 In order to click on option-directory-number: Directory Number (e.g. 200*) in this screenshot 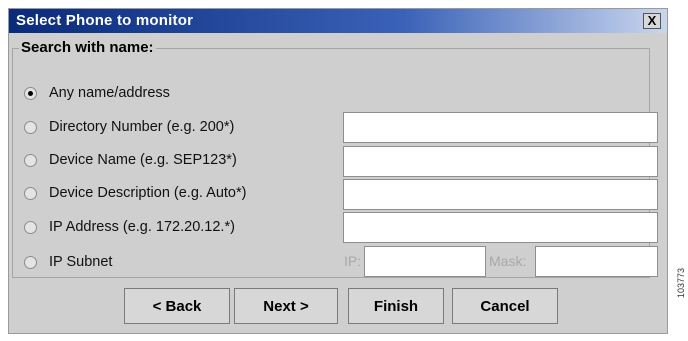, I will do `click(129, 127)`.